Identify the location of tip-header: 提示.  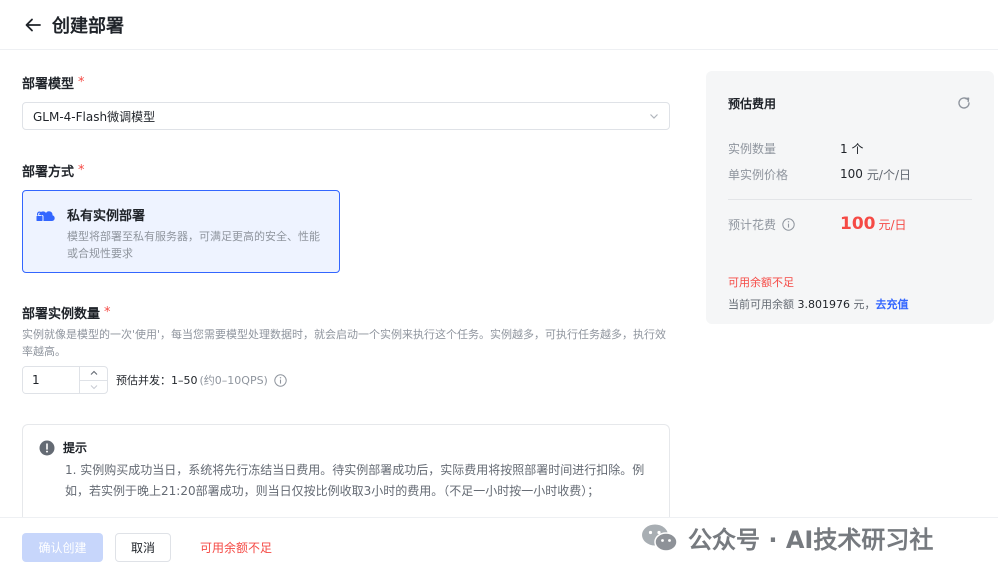
(346, 447).